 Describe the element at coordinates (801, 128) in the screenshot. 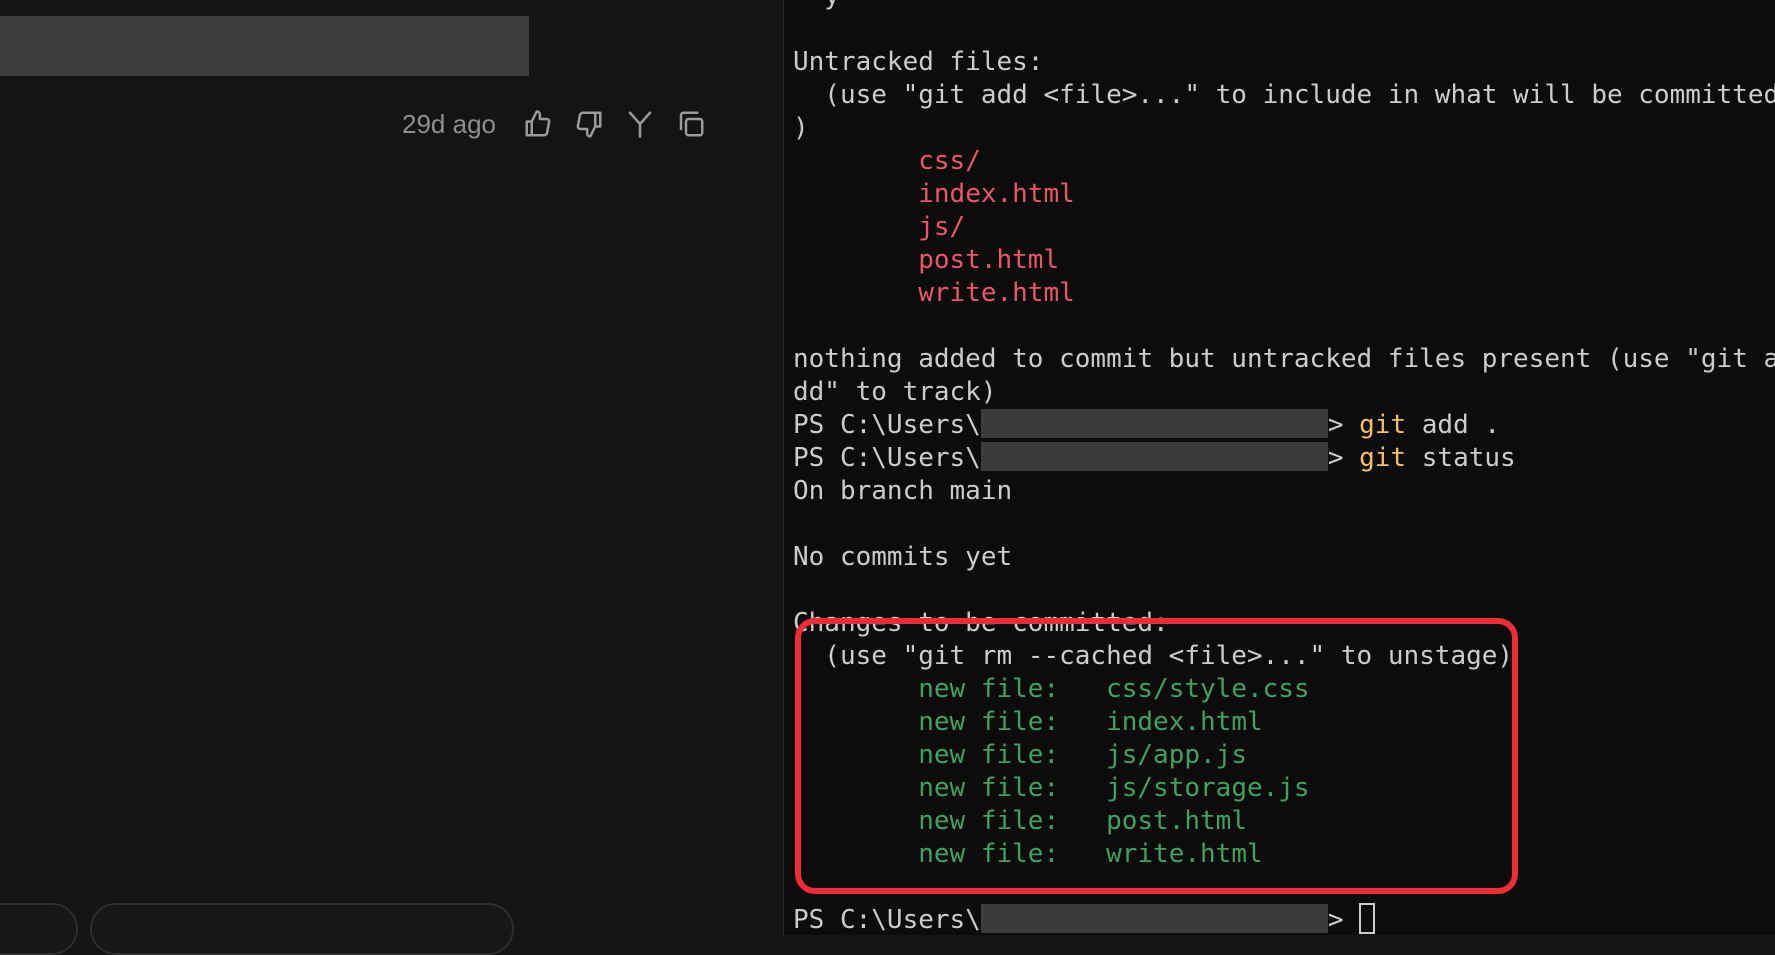

I see `terminal-line: )` at that location.